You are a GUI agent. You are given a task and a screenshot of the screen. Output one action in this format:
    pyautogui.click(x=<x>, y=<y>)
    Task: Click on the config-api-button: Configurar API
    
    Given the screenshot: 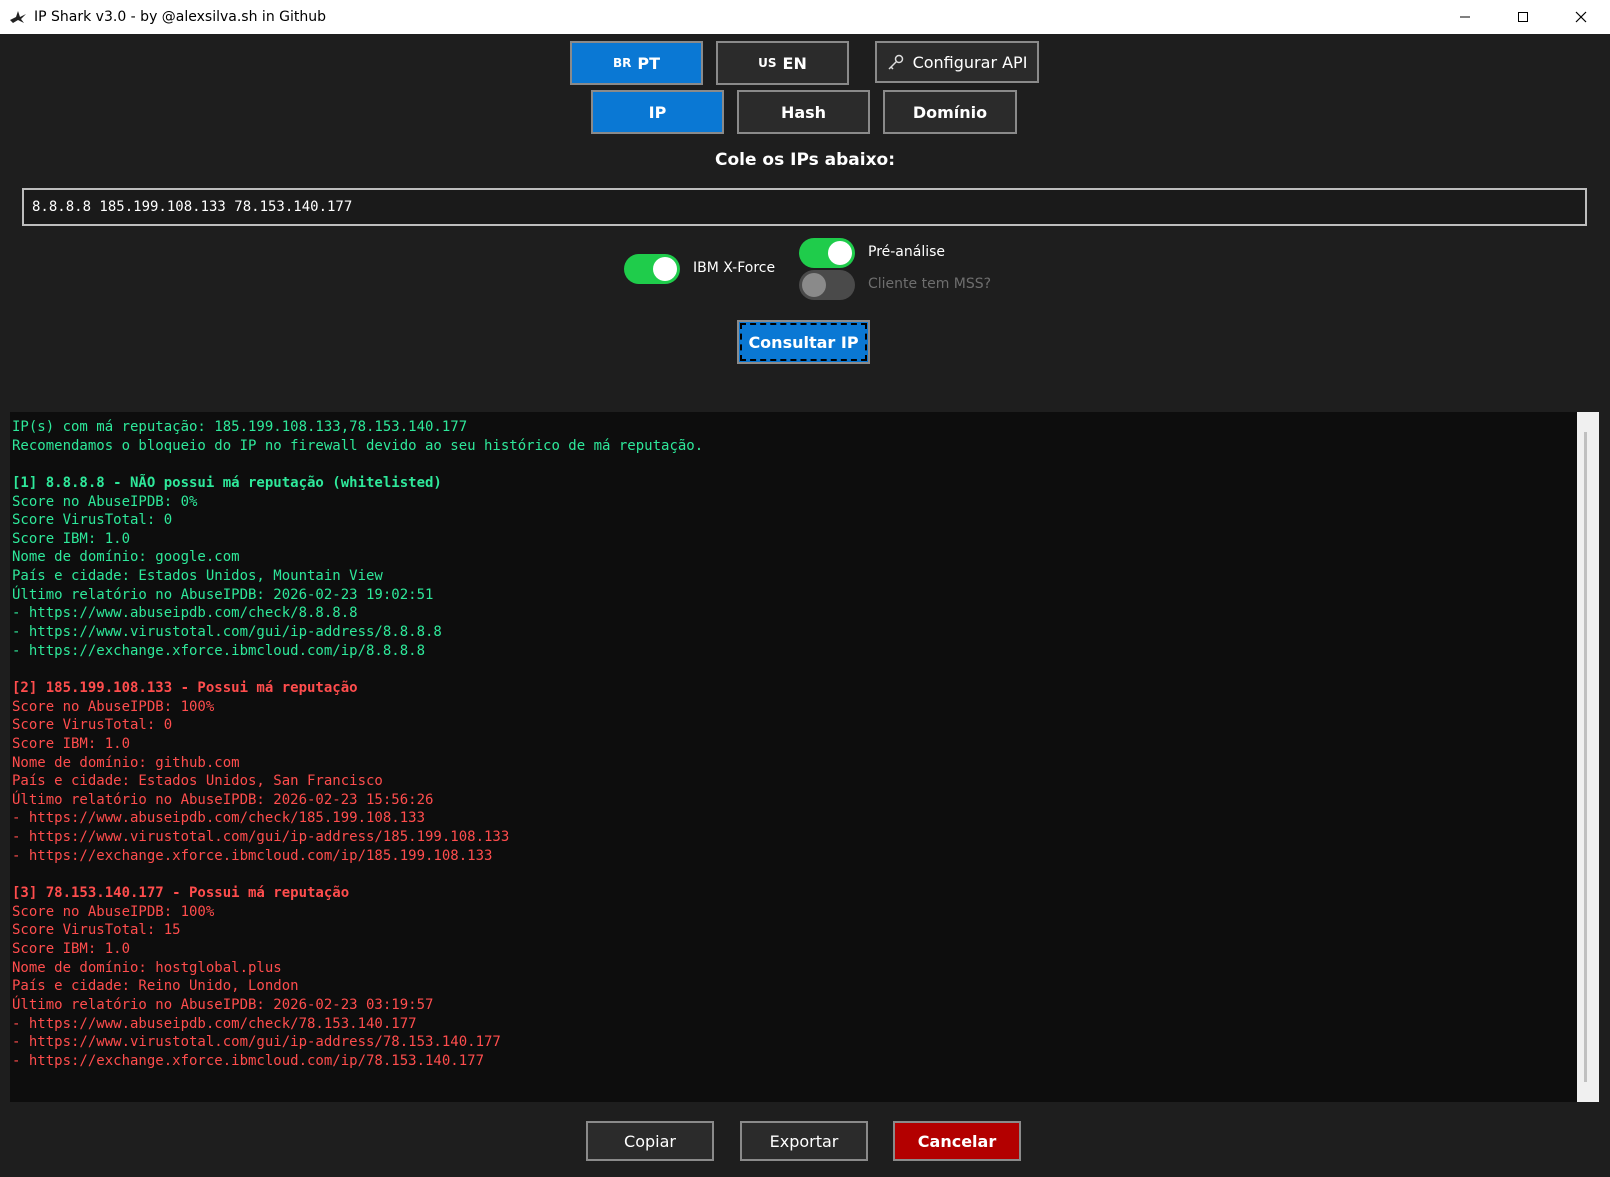 What is the action you would take?
    pyautogui.click(x=957, y=62)
    